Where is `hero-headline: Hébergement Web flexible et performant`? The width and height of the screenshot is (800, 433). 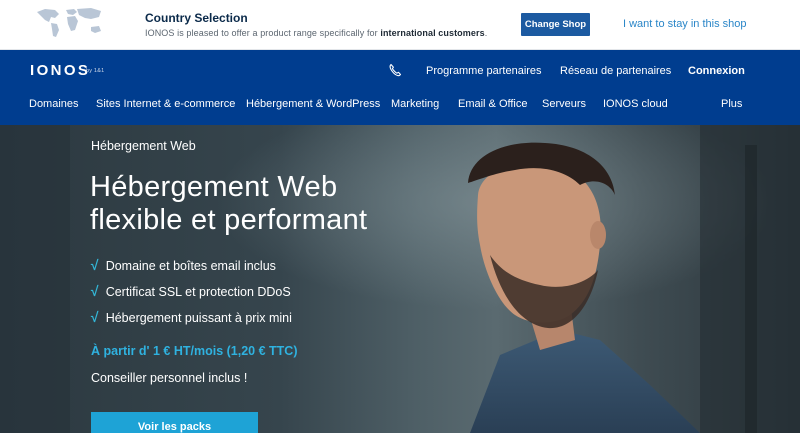 hero-headline: Hébergement Web flexible et performant is located at coordinates (228, 204).